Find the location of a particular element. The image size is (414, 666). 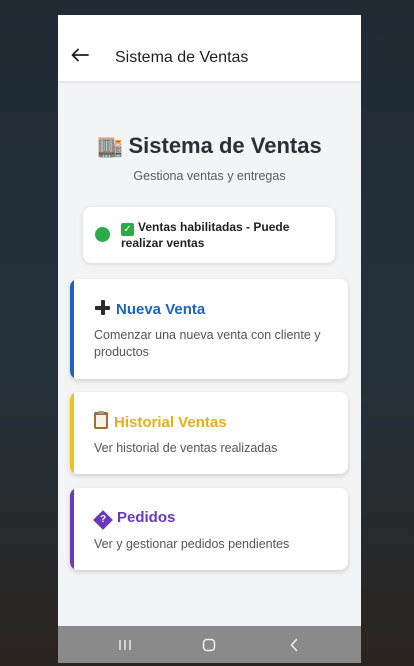

department-store-icon: 🏬 is located at coordinates (110, 146).